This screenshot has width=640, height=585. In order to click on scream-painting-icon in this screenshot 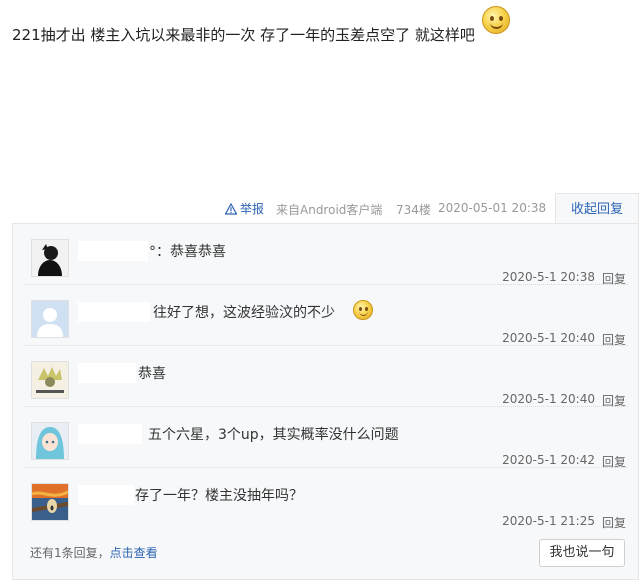, I will do `click(50, 502)`.